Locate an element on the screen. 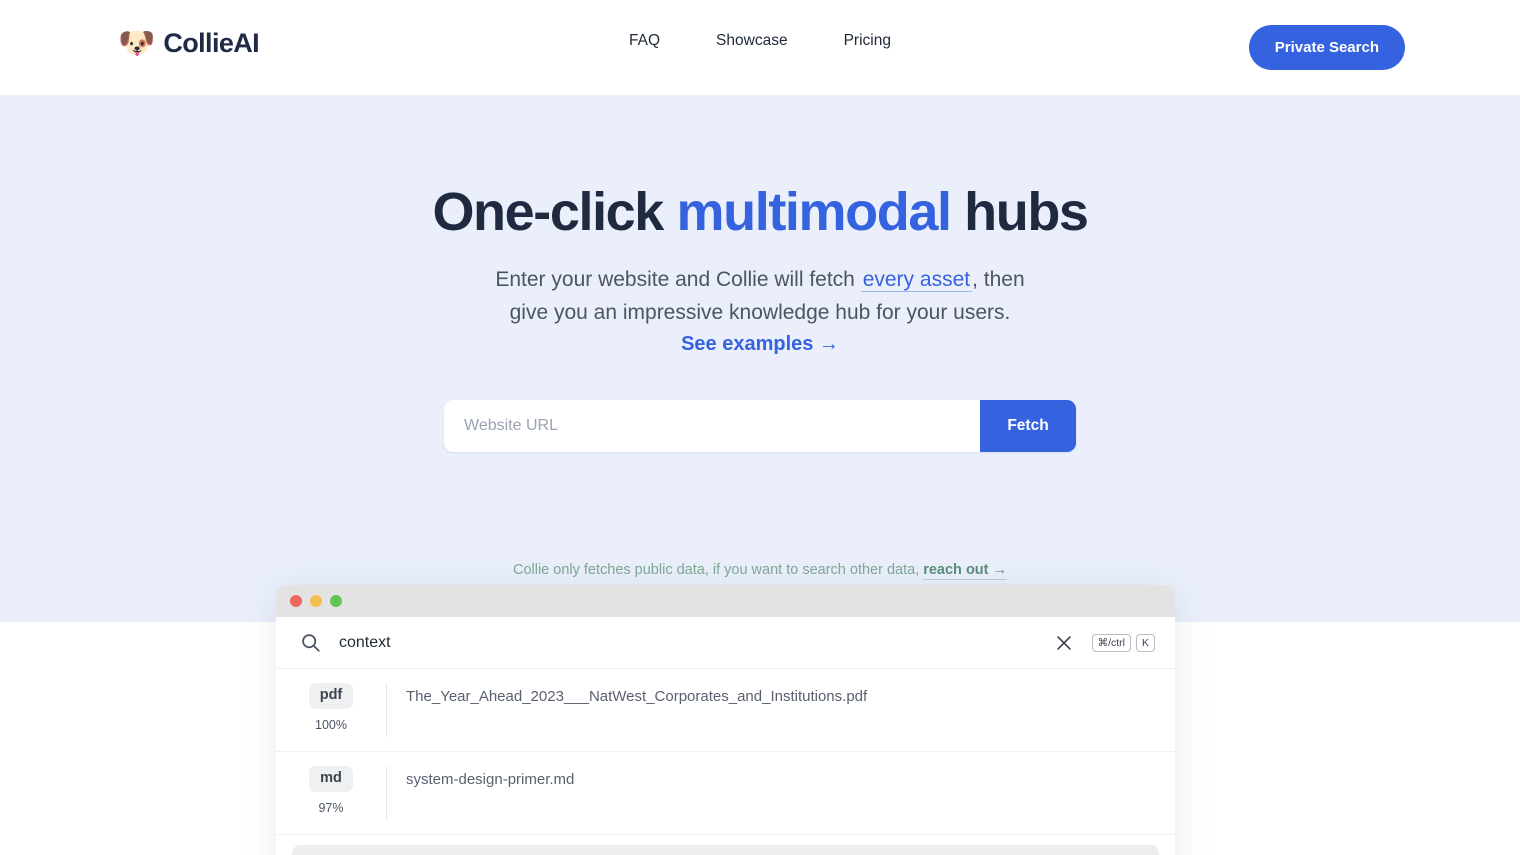 The width and height of the screenshot is (1520, 855). nav-item-faq: FAQ is located at coordinates (644, 41).